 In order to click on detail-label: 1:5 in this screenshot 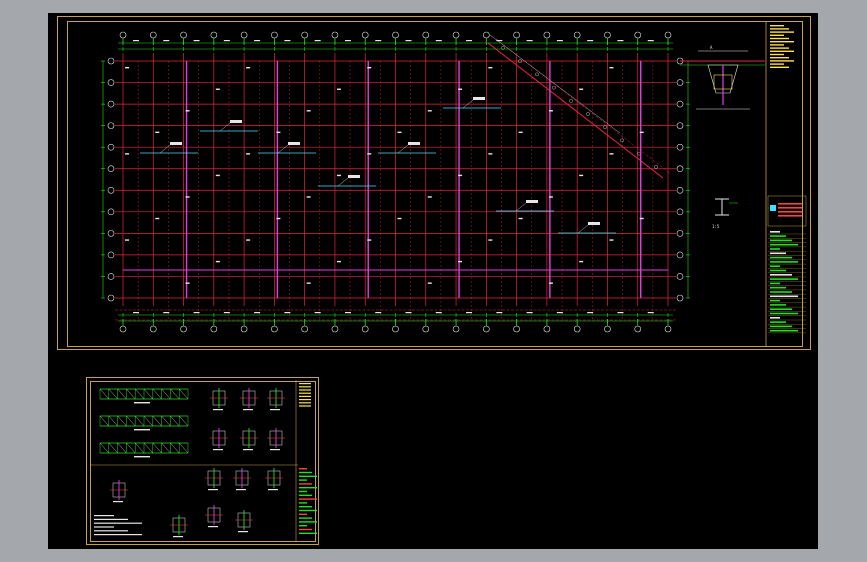, I will do `click(716, 226)`.